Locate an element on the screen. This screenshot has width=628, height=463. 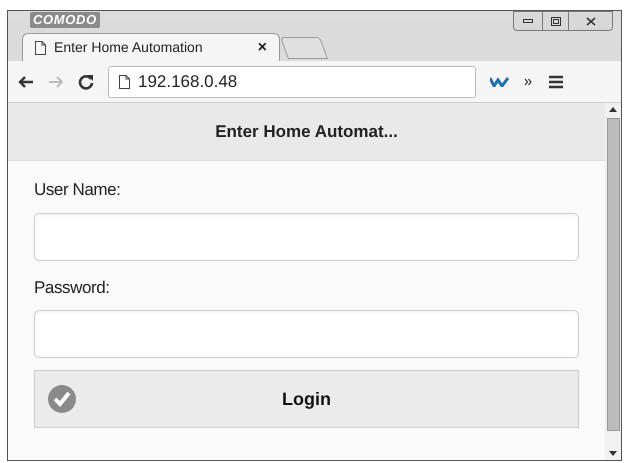
url-text: 192.168.0.48 is located at coordinates (188, 81).